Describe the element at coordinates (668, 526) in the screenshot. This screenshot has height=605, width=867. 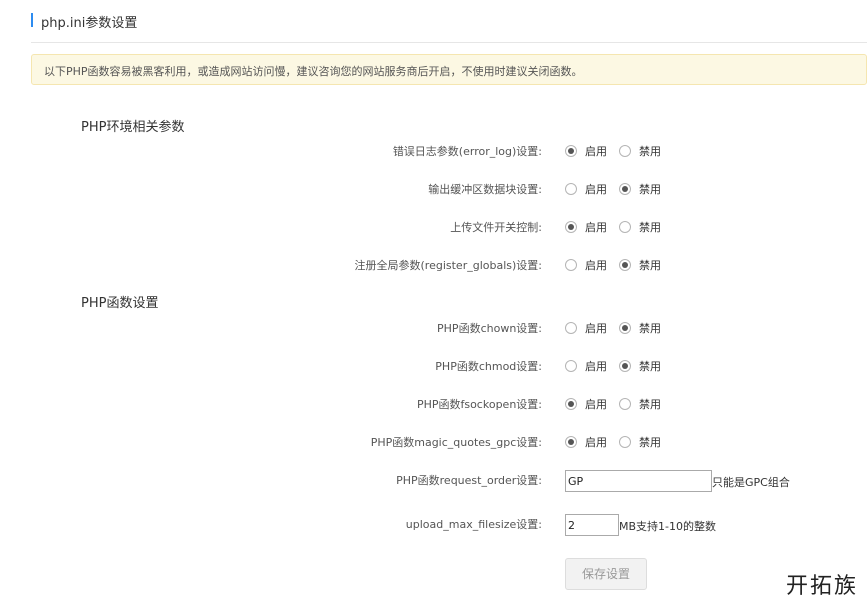
I see `upload-max-hint: MB支持1-10的整数` at that location.